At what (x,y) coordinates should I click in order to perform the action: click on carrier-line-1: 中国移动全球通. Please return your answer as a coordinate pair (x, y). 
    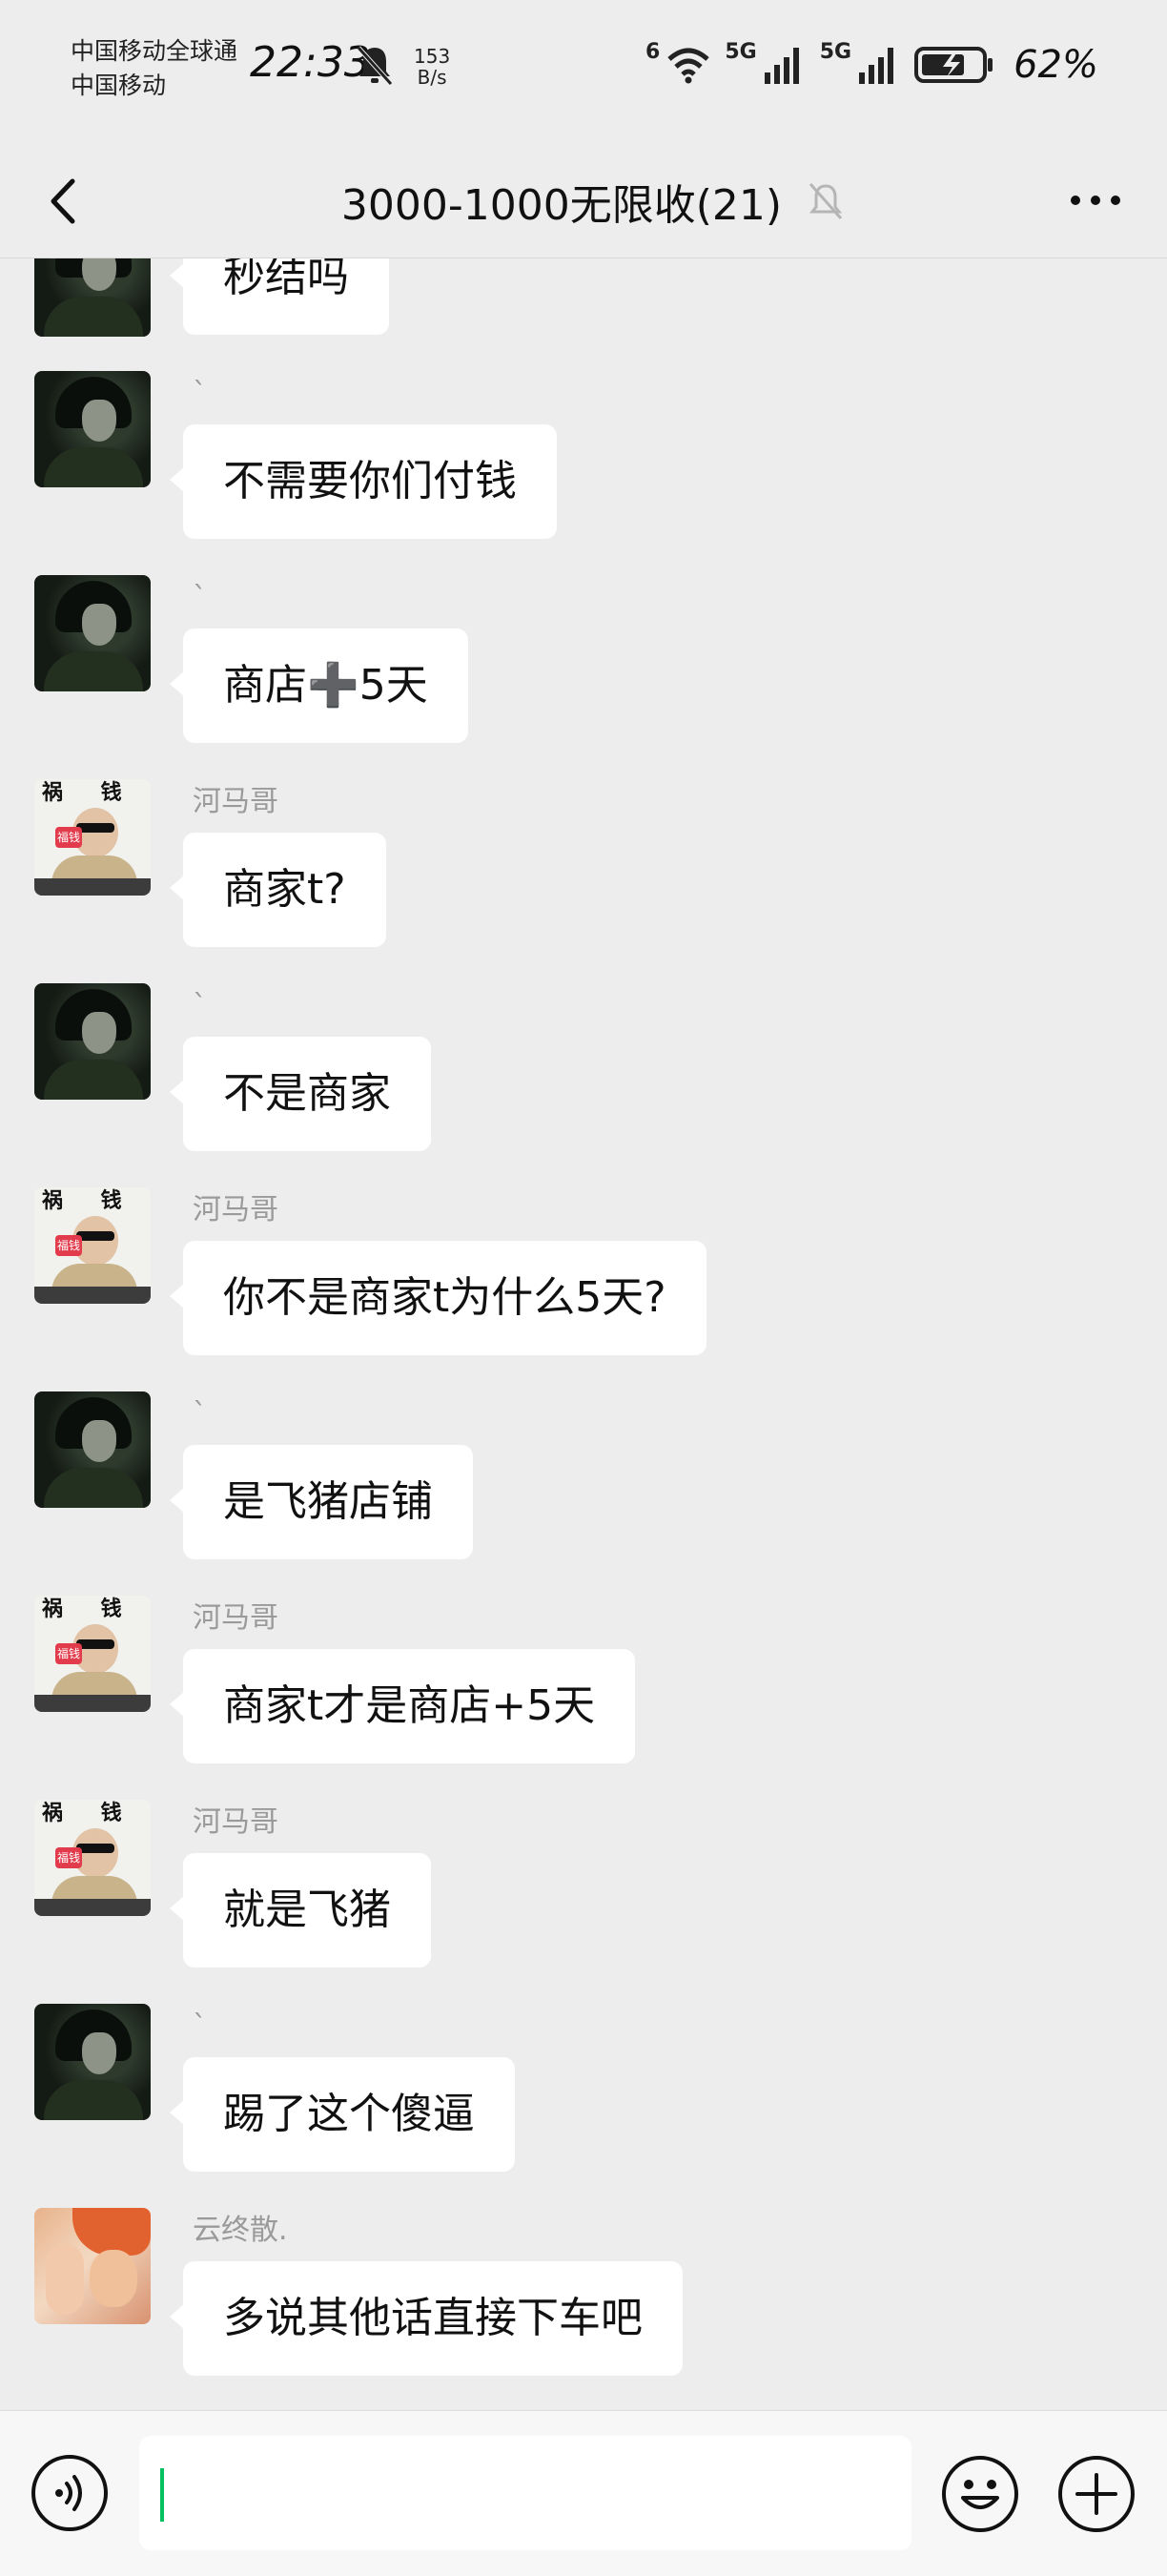
    Looking at the image, I should click on (154, 51).